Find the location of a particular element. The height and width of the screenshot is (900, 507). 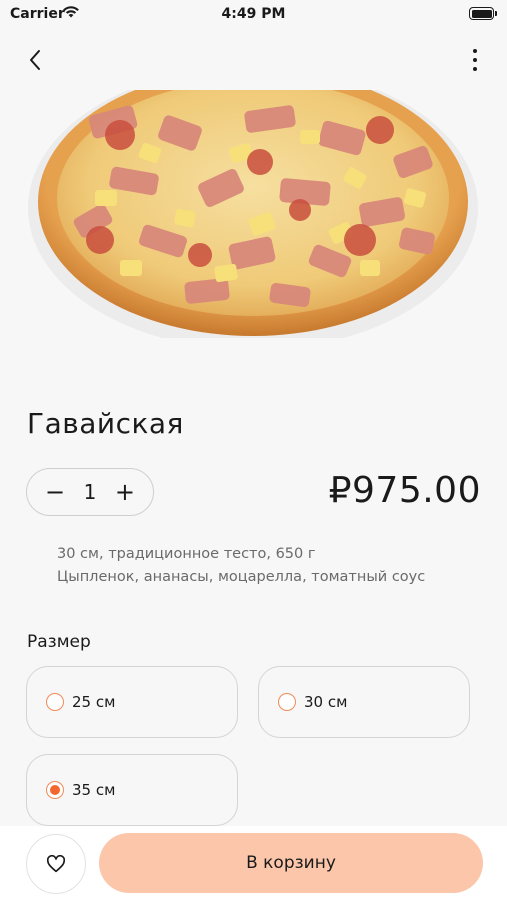

size-option-25: 25 см is located at coordinates (132, 702).